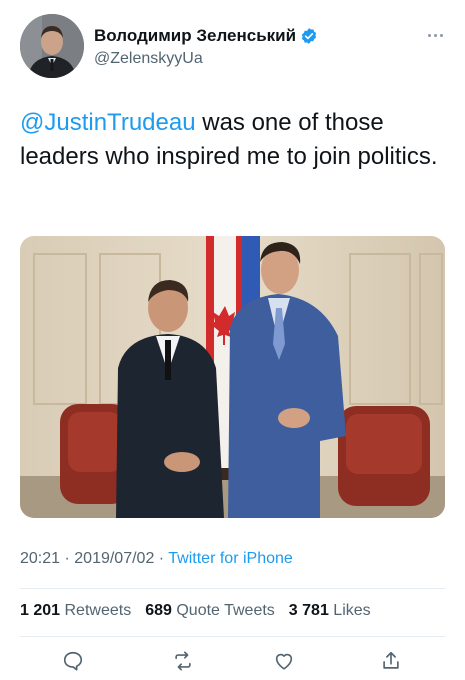 The height and width of the screenshot is (680, 465). Describe the element at coordinates (40, 558) in the screenshot. I see `tweet-time: 20:21` at that location.